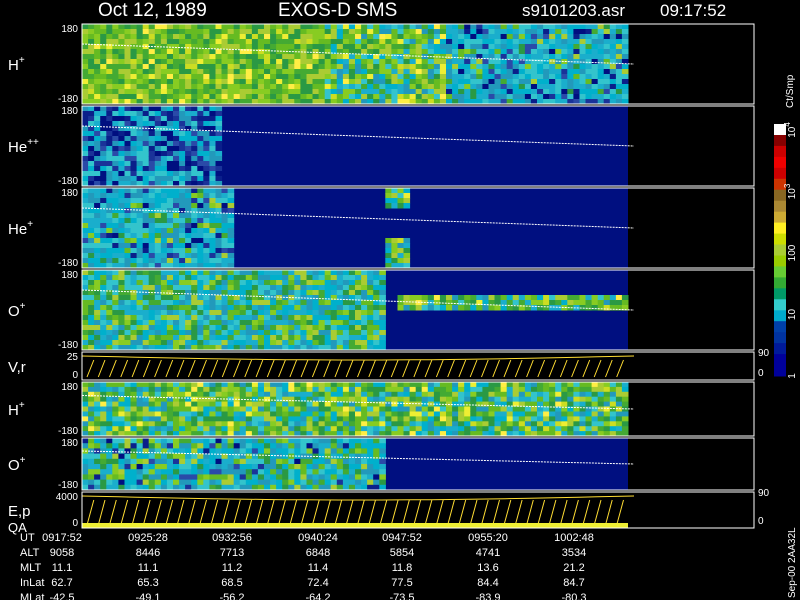  Describe the element at coordinates (32, 596) in the screenshot. I see `orbit-row-name: MLat` at that location.